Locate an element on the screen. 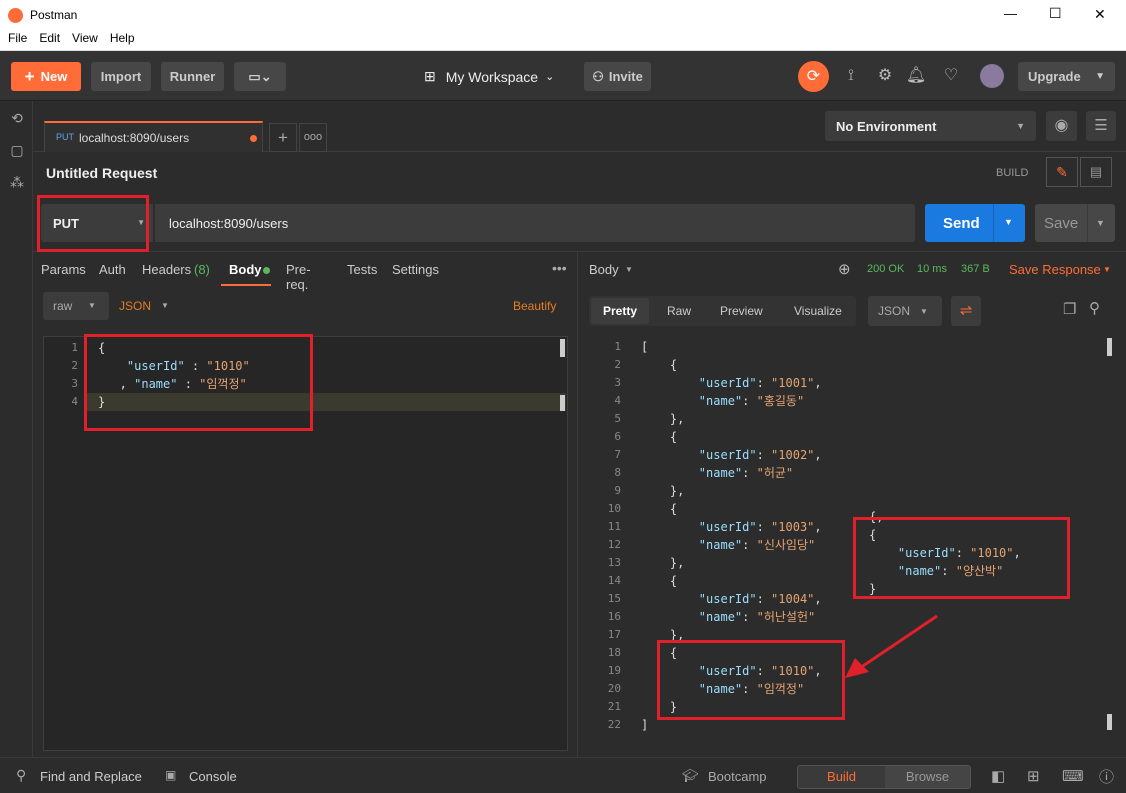 Image resolution: width=1126 pixels, height=793 pixels. code-token: "name" is located at coordinates (720, 401).